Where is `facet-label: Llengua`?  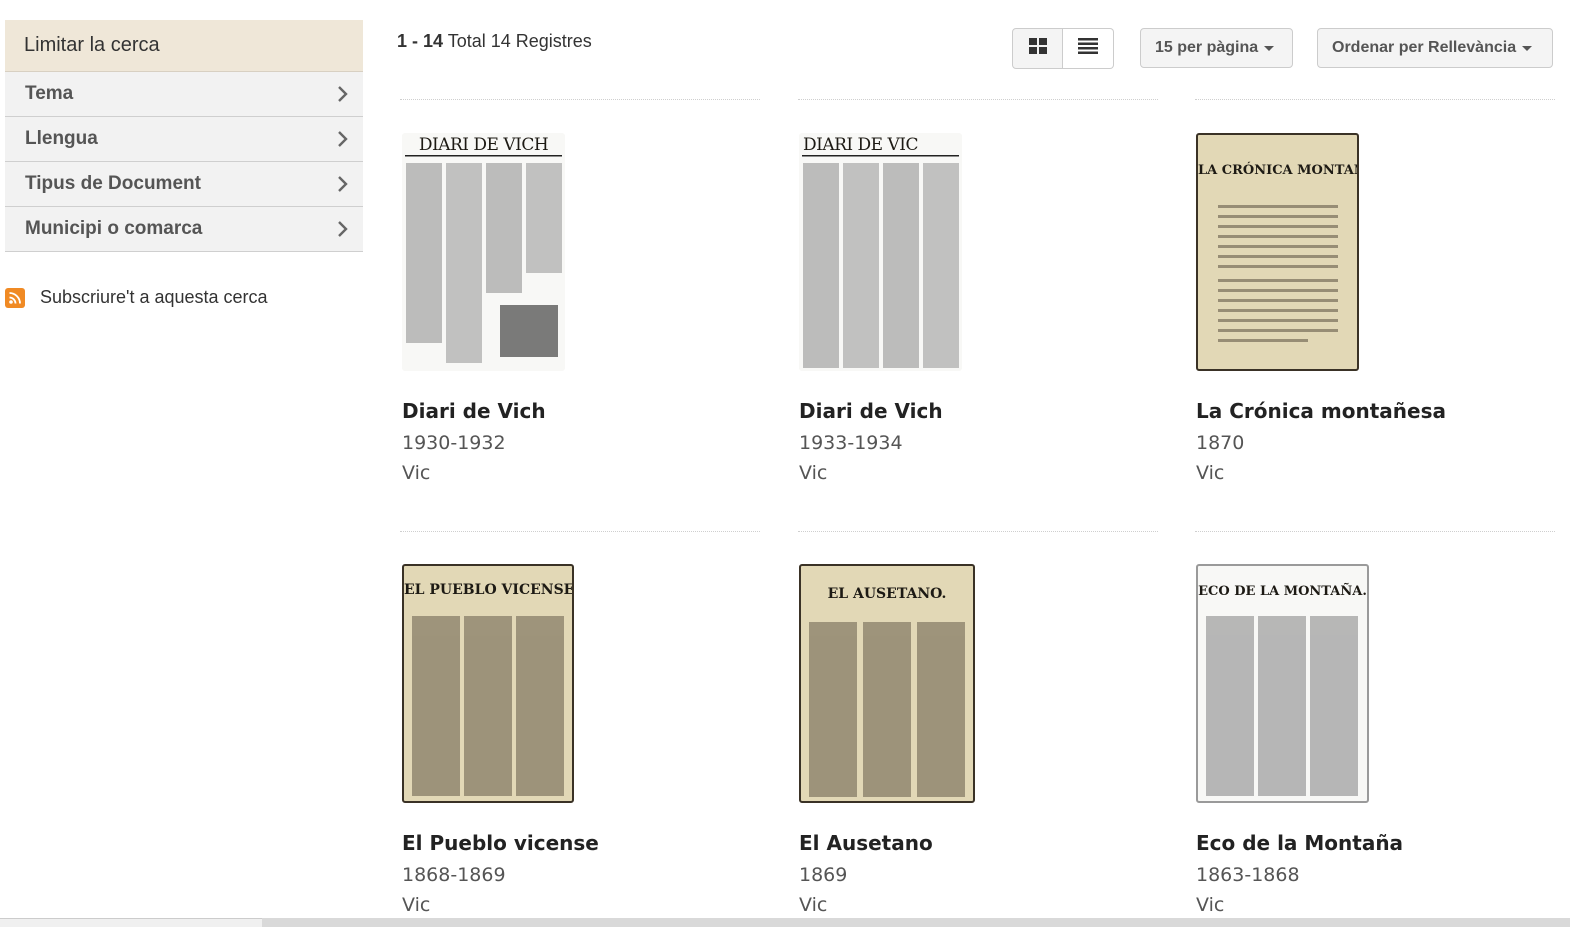
facet-label: Llengua is located at coordinates (61, 138).